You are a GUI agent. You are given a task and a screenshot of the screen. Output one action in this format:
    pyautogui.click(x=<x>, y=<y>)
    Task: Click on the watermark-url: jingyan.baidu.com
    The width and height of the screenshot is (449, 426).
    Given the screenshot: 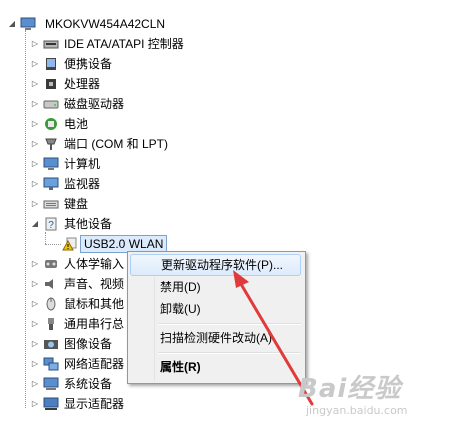 What is the action you would take?
    pyautogui.click(x=357, y=410)
    